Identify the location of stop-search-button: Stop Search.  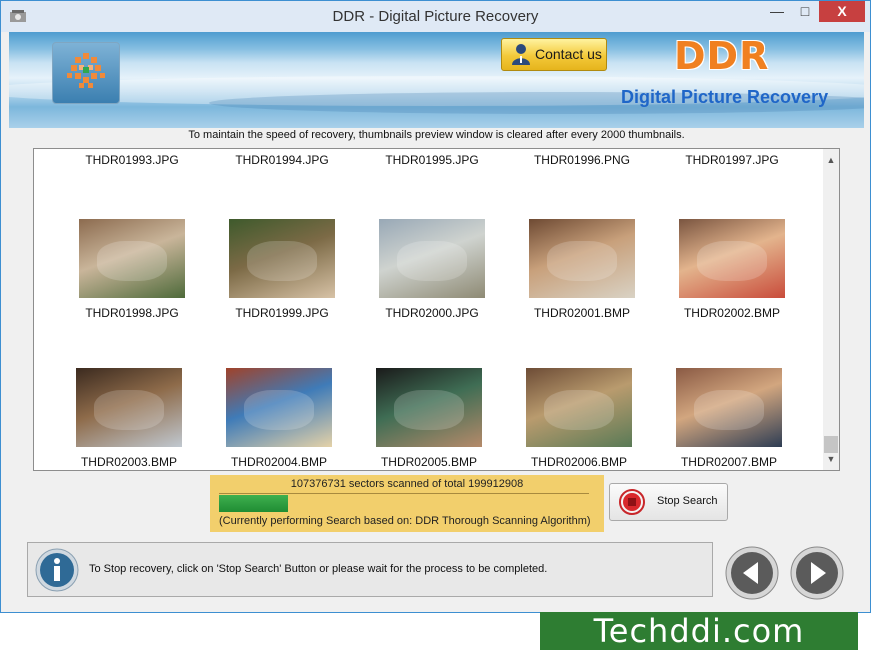
(668, 502).